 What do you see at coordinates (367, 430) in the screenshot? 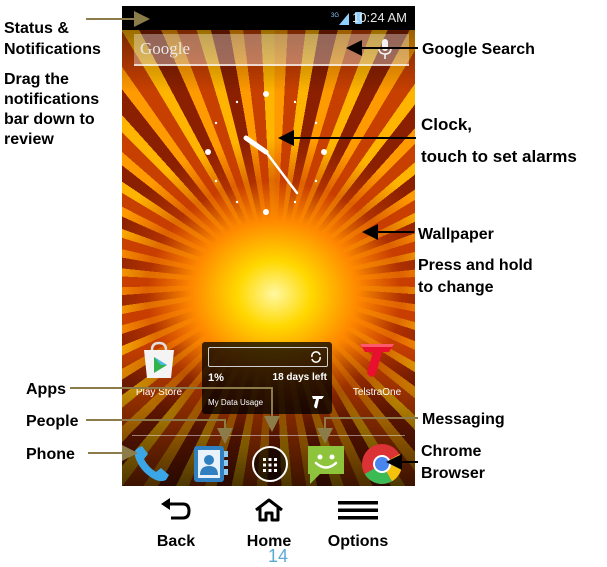
I see `arrow-messaging` at bounding box center [367, 430].